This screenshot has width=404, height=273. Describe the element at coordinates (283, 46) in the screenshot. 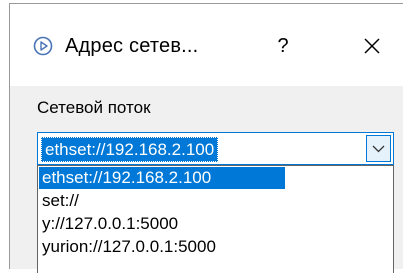

I see `help-button: ?` at that location.